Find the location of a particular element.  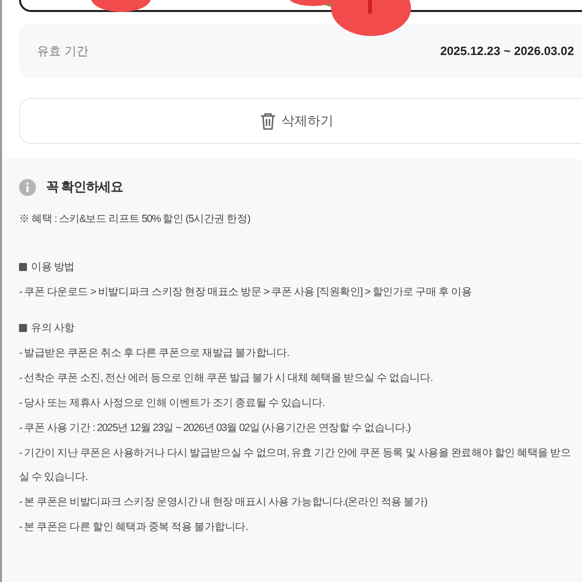

notice-line: - 기간이 지난 쿠폰은 사용하거나 다시 발급받으실 수 없으며, 유효 기간 안에 쿠폰 등록 및 사용을 완료해야 할인 혜택을 받으 실 수 있습니다. is located at coordinates (295, 465).